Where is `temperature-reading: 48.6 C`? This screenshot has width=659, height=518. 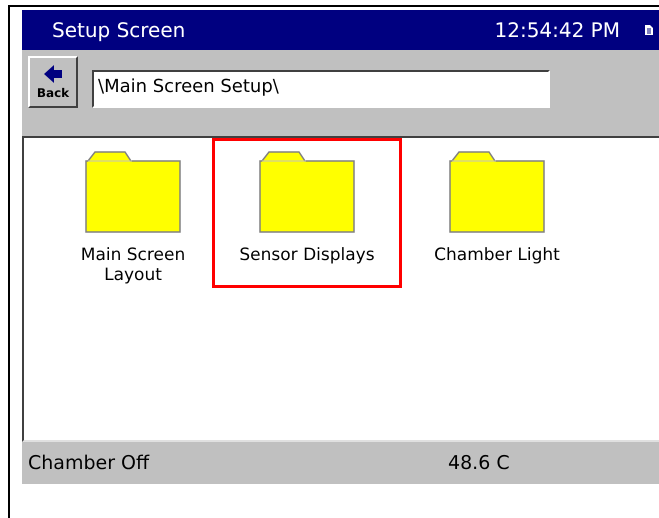 temperature-reading: 48.6 C is located at coordinates (479, 463).